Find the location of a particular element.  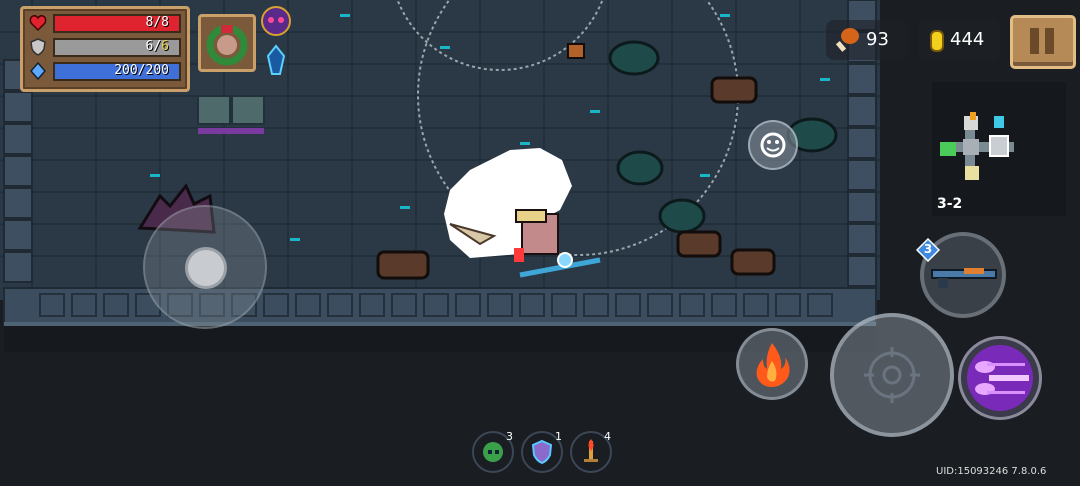

demon-mask-buff-icon is located at coordinates (276, 21).